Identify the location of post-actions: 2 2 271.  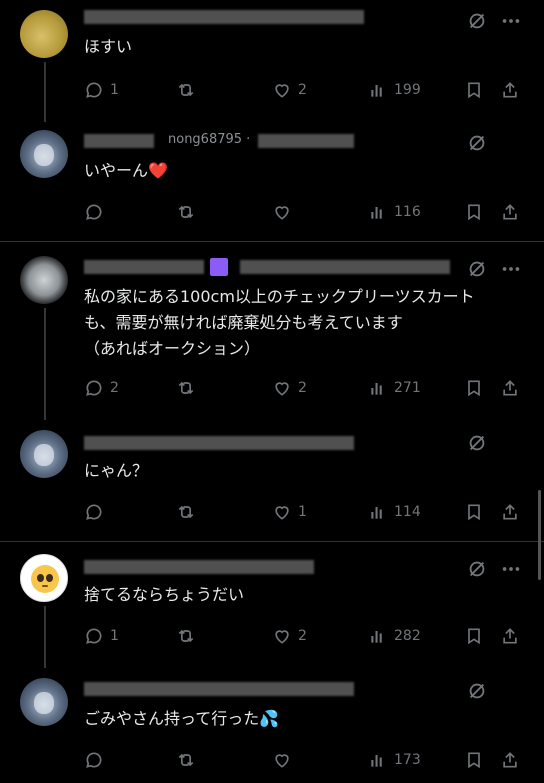
(304, 388).